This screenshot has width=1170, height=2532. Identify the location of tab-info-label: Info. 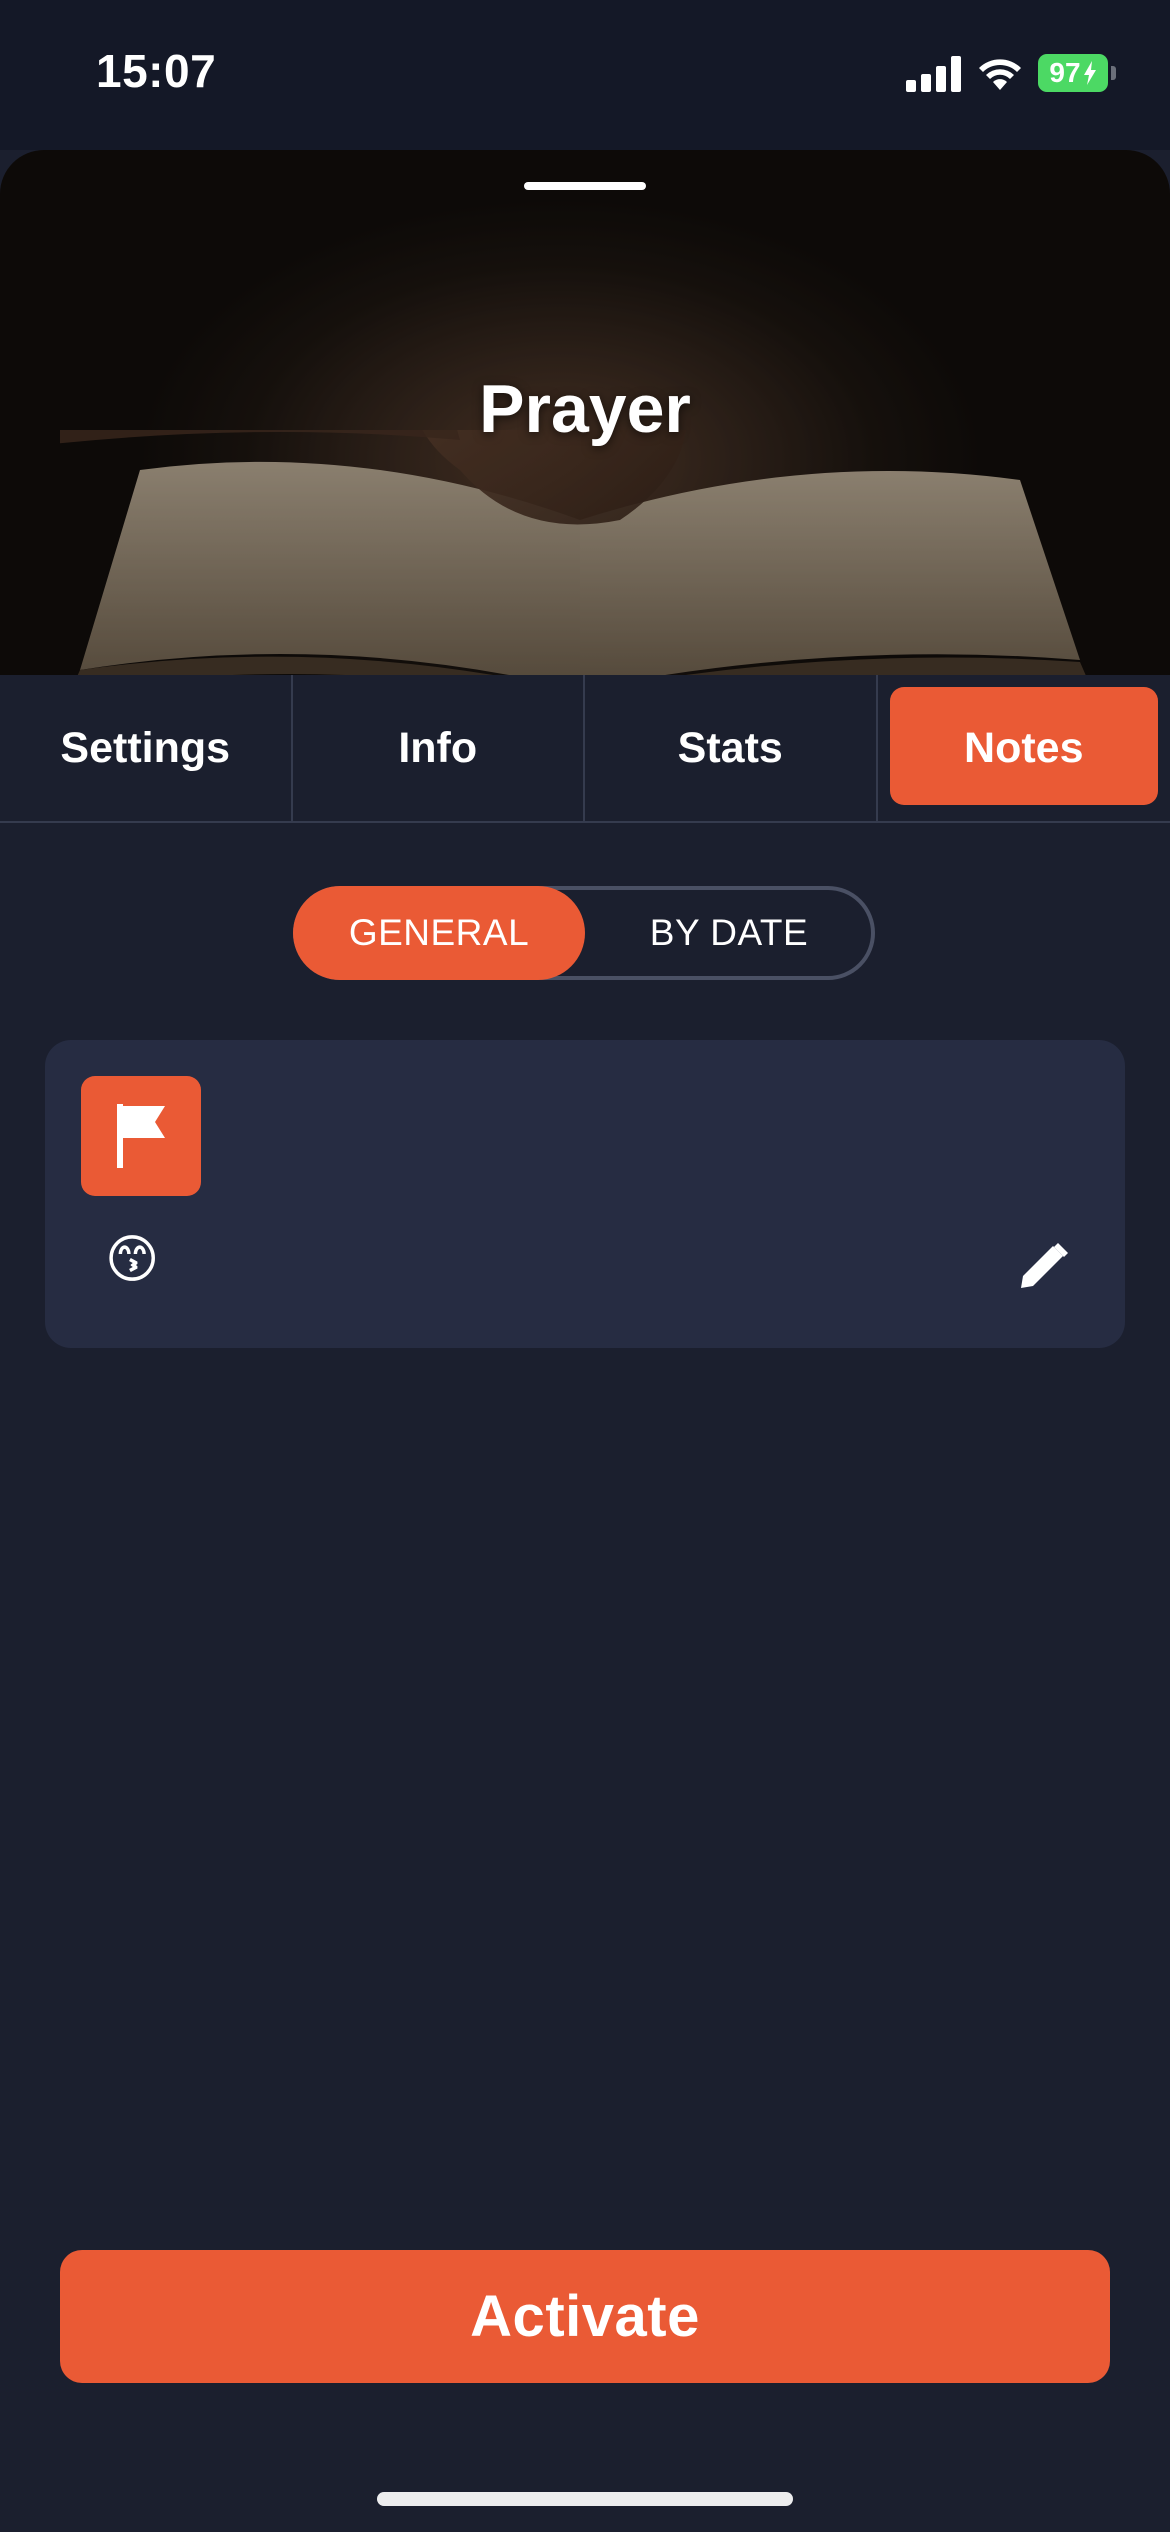
(438, 747).